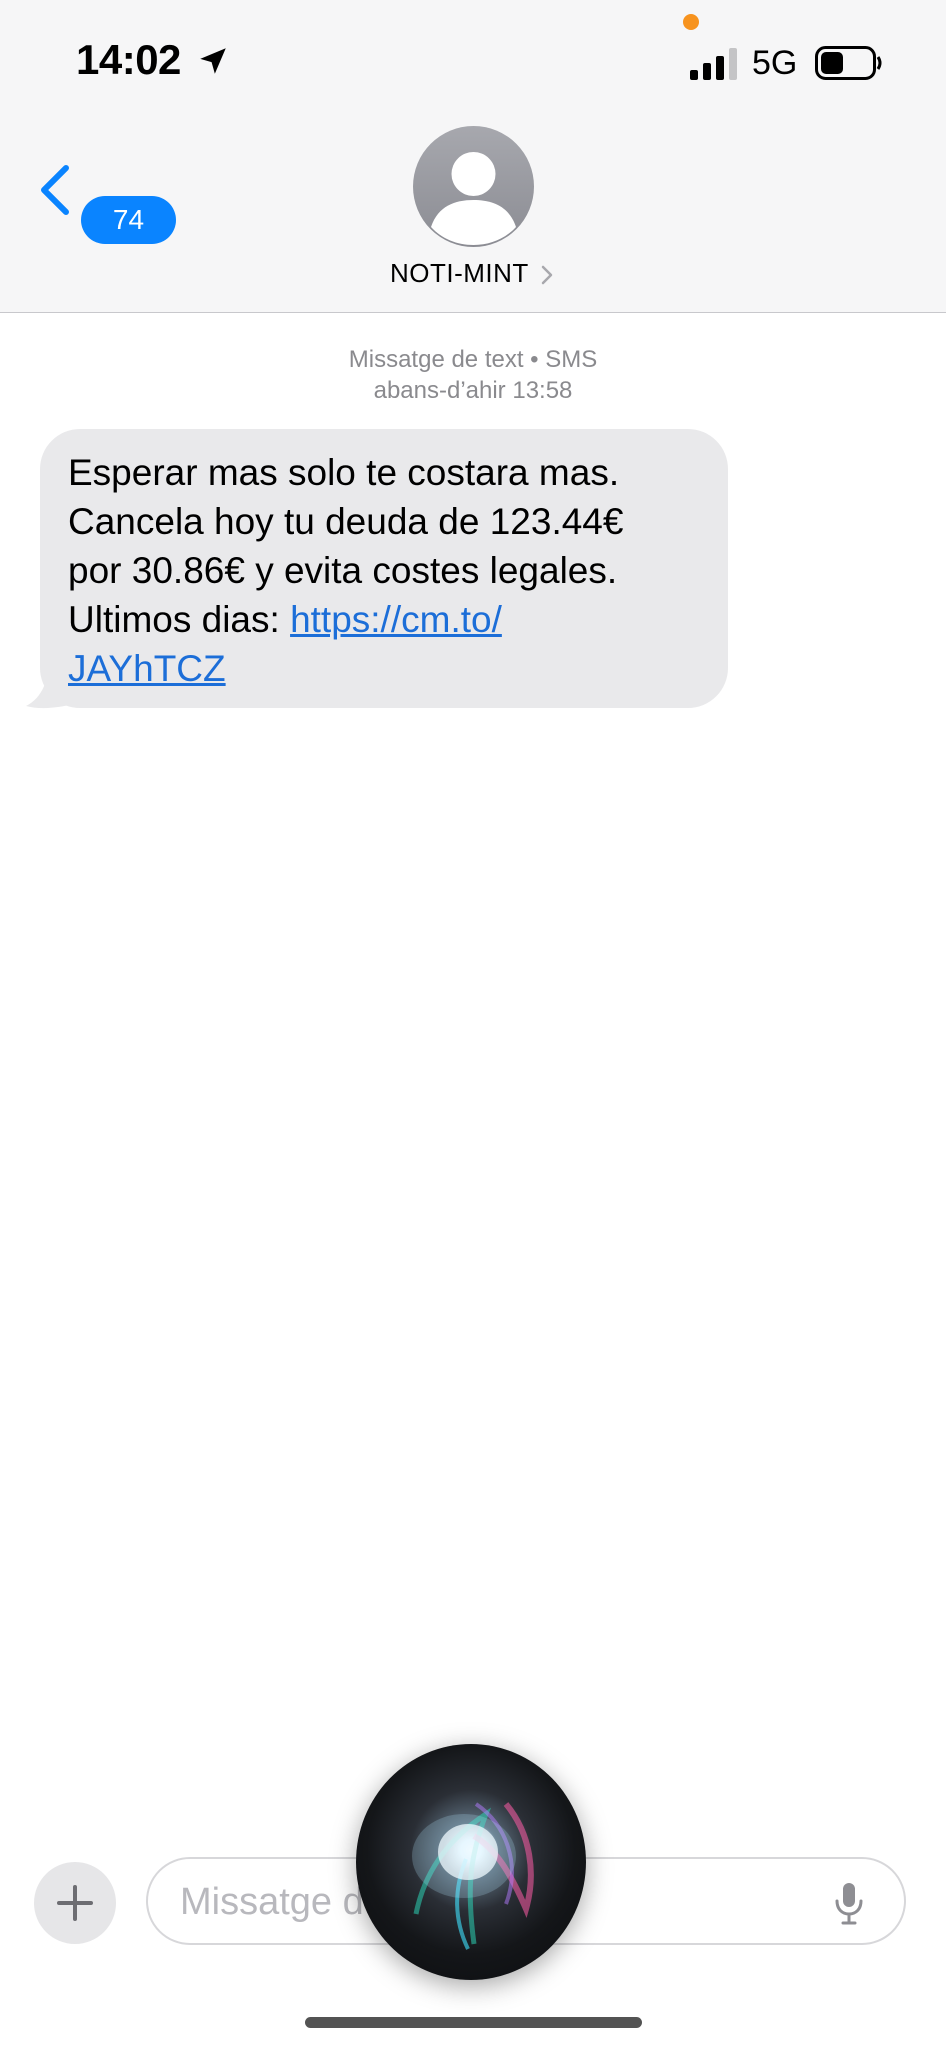 This screenshot has width=946, height=2048. Describe the element at coordinates (473, 198) in the screenshot. I see `person-silhouette-icon` at that location.